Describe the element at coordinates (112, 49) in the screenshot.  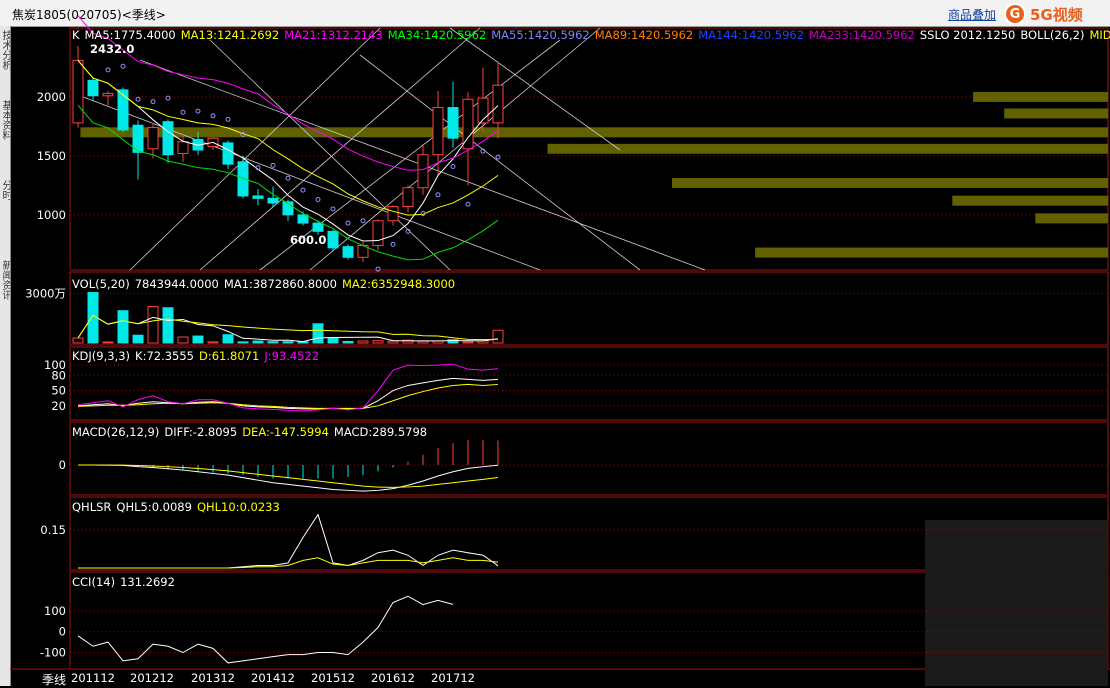
I see `high-price-label: 2432.0` at that location.